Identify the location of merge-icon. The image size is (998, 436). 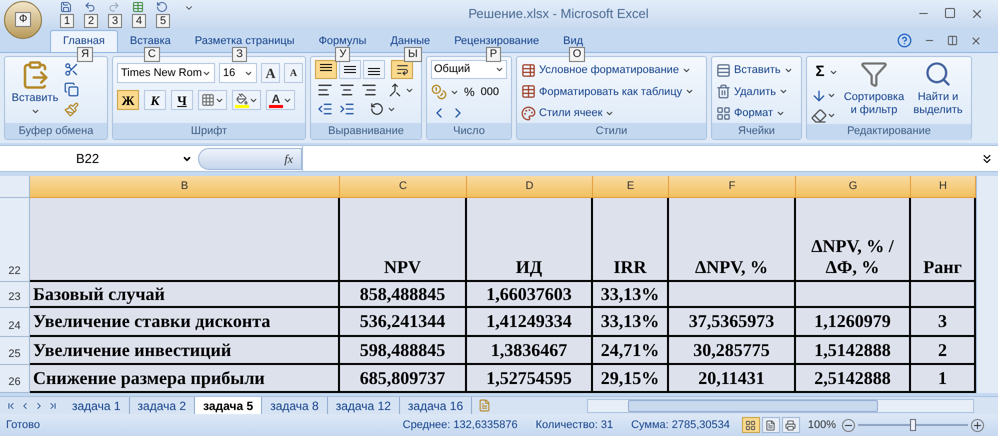
(395, 90).